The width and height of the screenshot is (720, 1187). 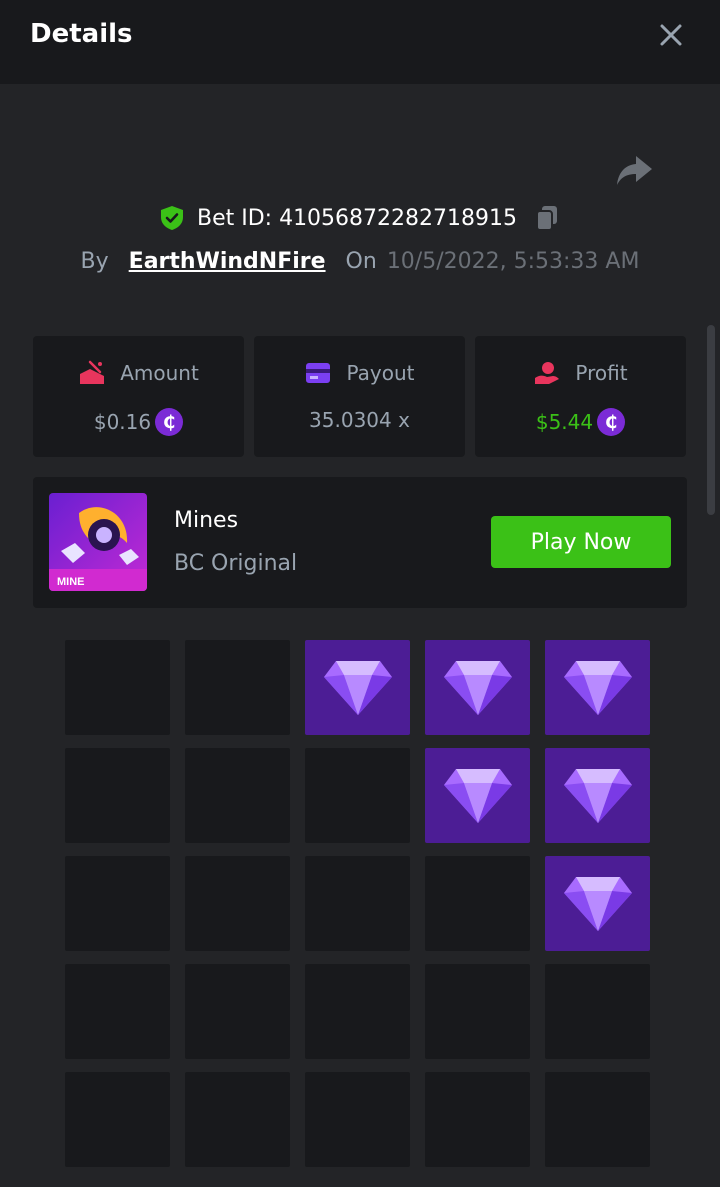 What do you see at coordinates (564, 422) in the screenshot?
I see `profit-value: $5.44` at bounding box center [564, 422].